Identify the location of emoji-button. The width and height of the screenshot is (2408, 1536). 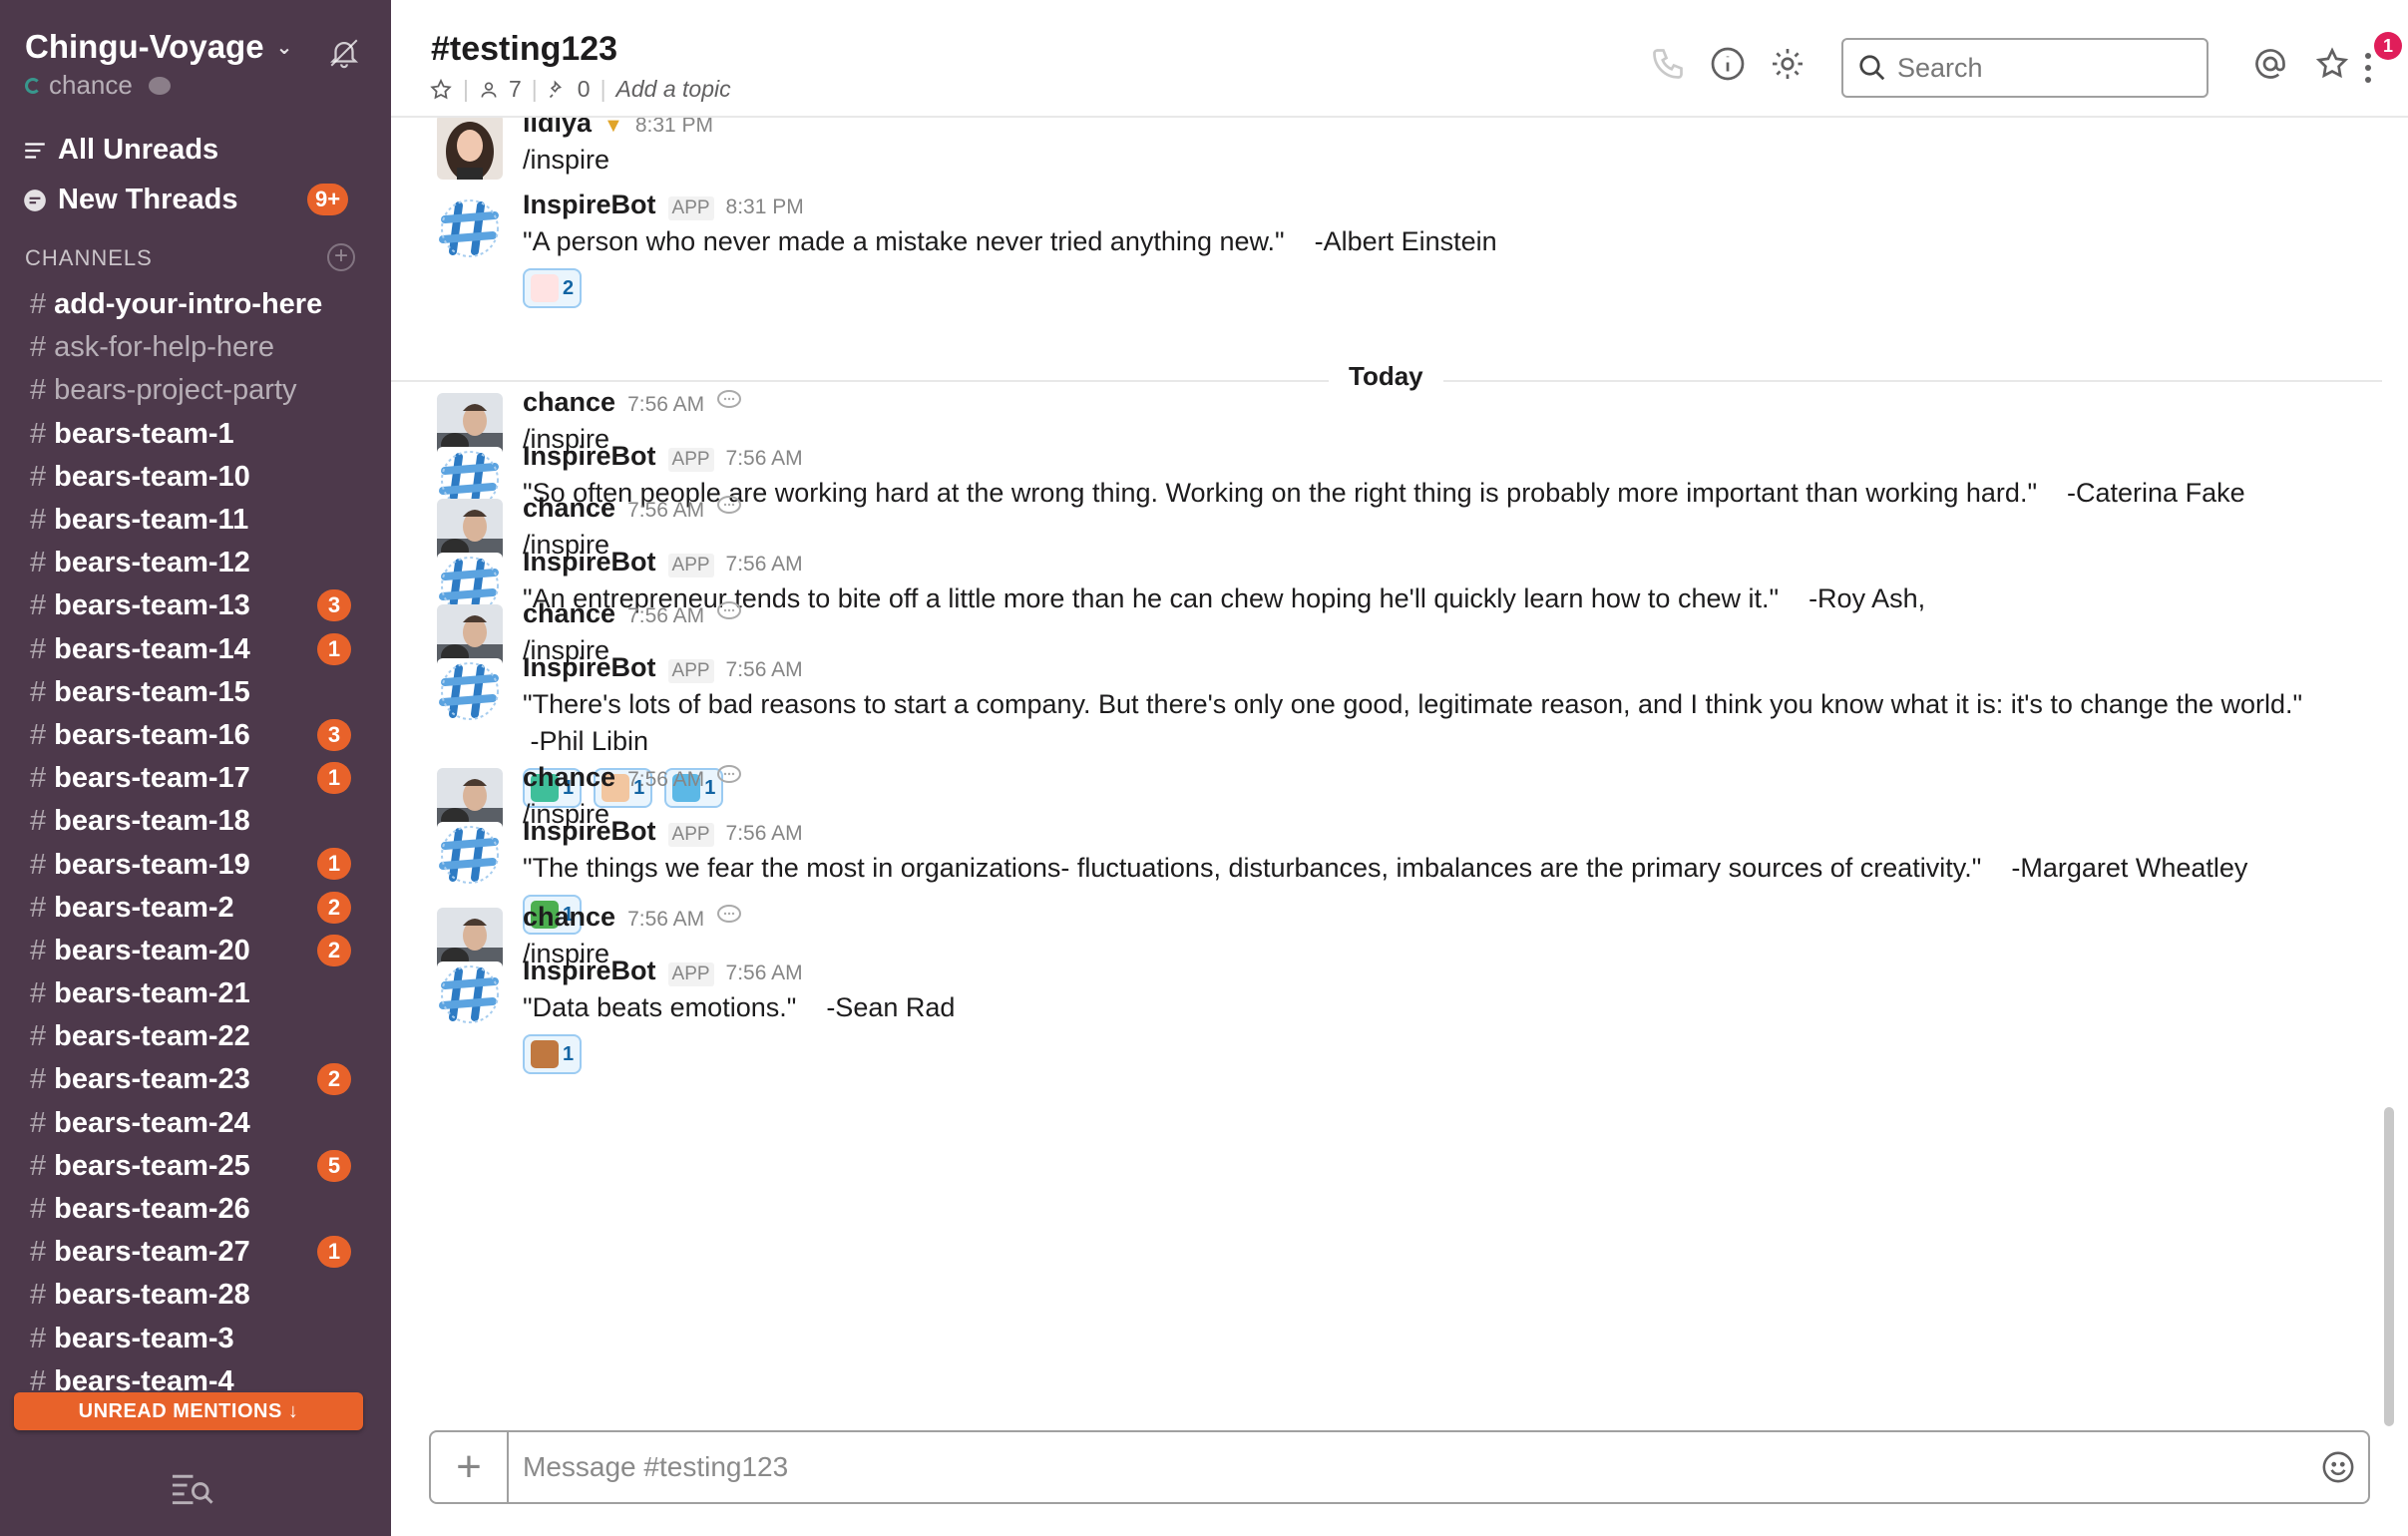
(2338, 1467).